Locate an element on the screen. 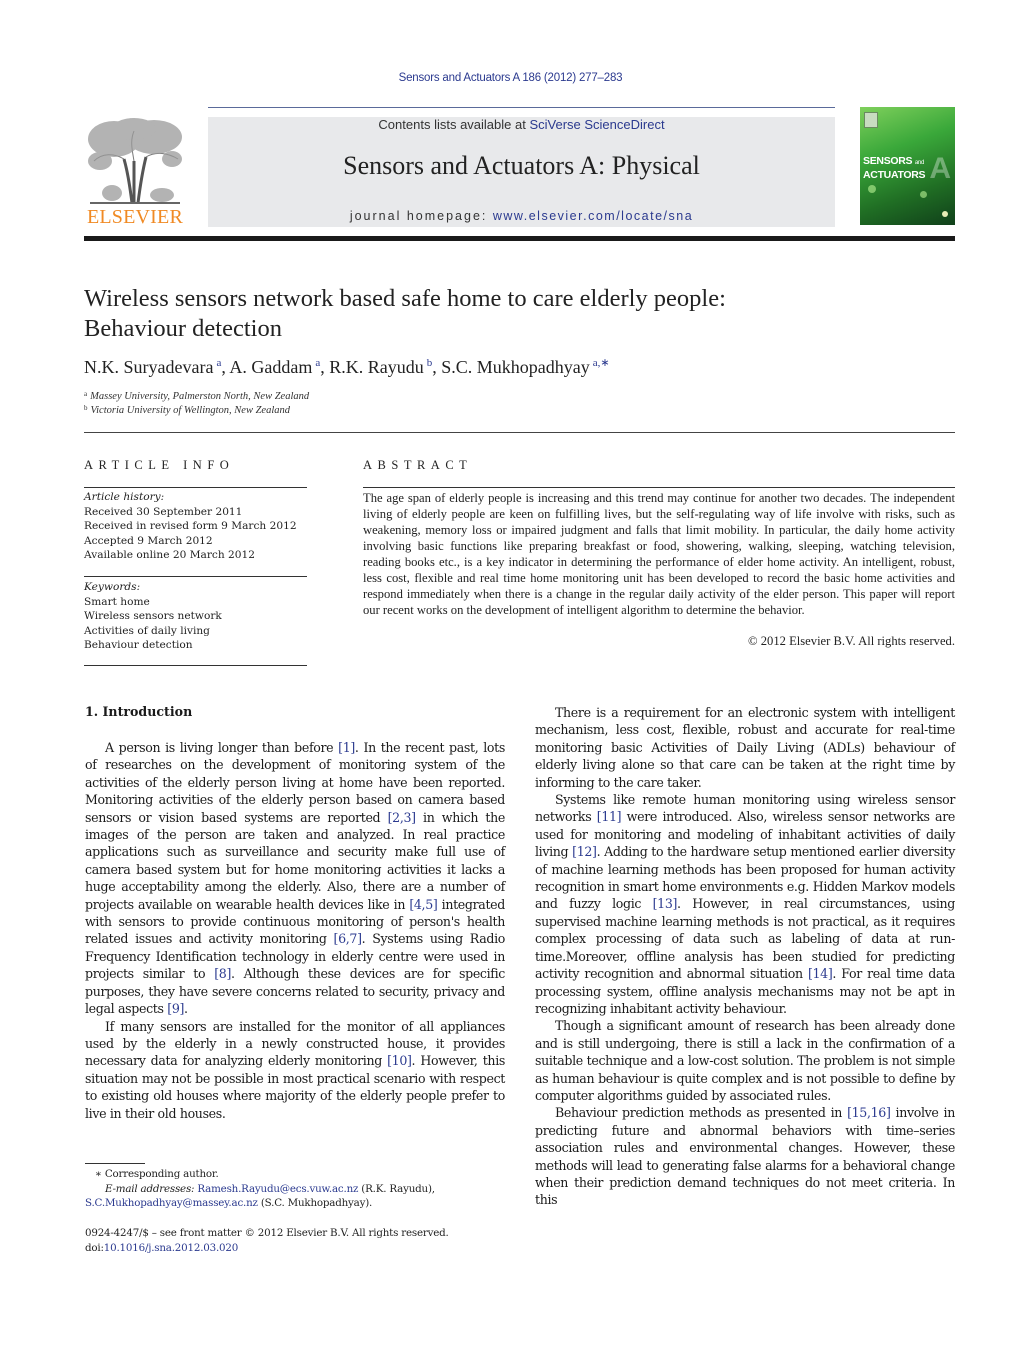  reference-link: [9] is located at coordinates (175, 1008).